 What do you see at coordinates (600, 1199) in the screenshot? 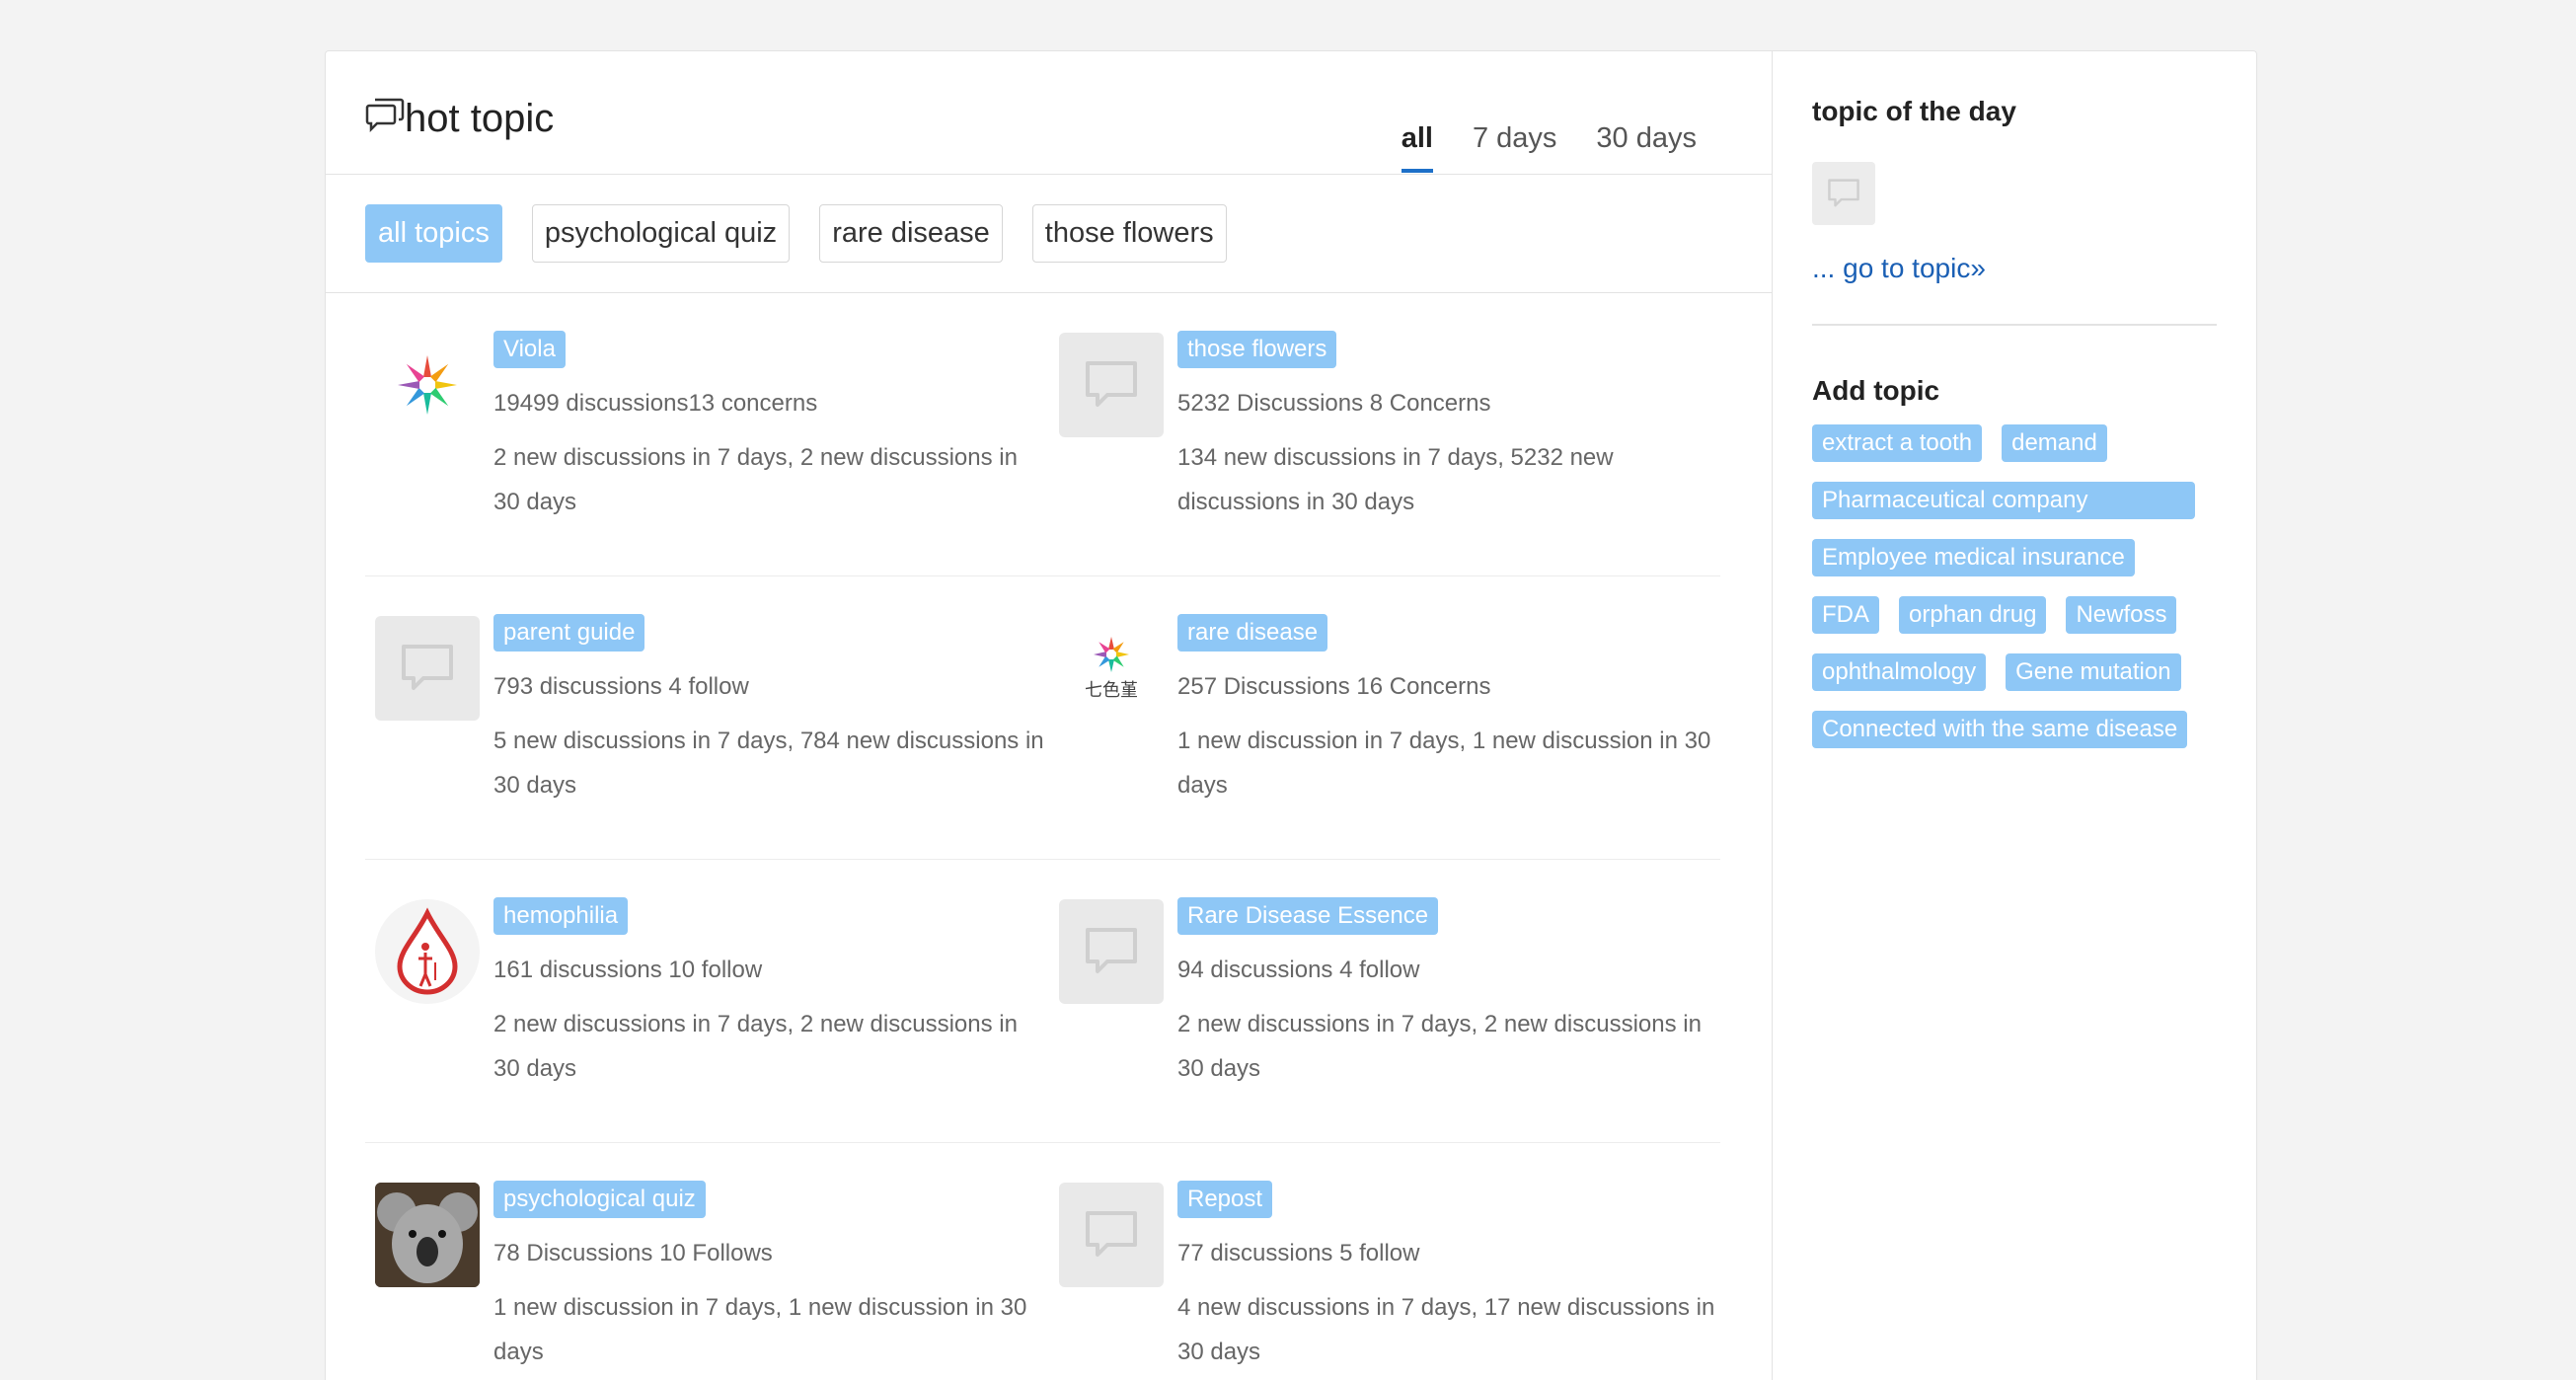
I see `topic-tag: psychological quiz` at bounding box center [600, 1199].